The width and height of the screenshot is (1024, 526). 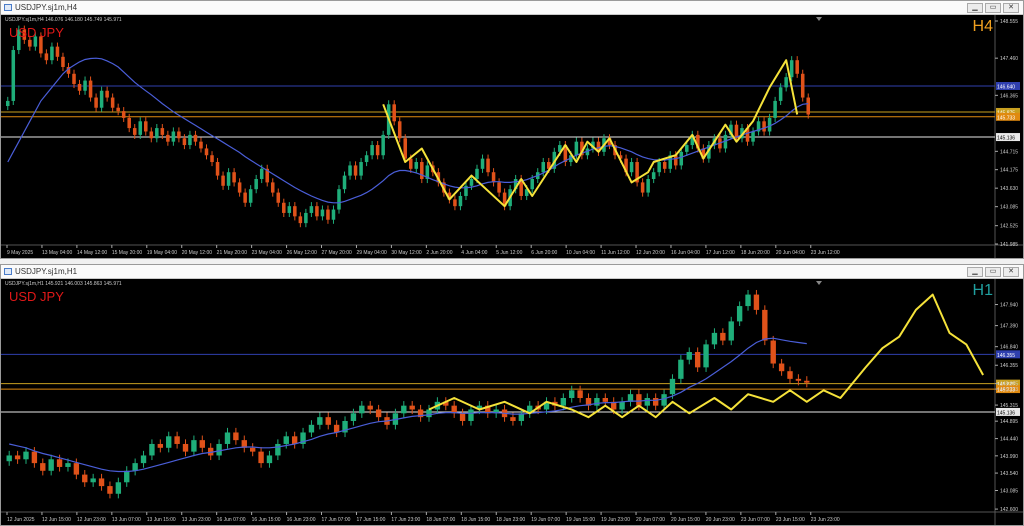 What do you see at coordinates (512, 272) in the screenshot?
I see `window-titlebar: USDJPY.sj1m,H1 ▁ ▭ ✕` at bounding box center [512, 272].